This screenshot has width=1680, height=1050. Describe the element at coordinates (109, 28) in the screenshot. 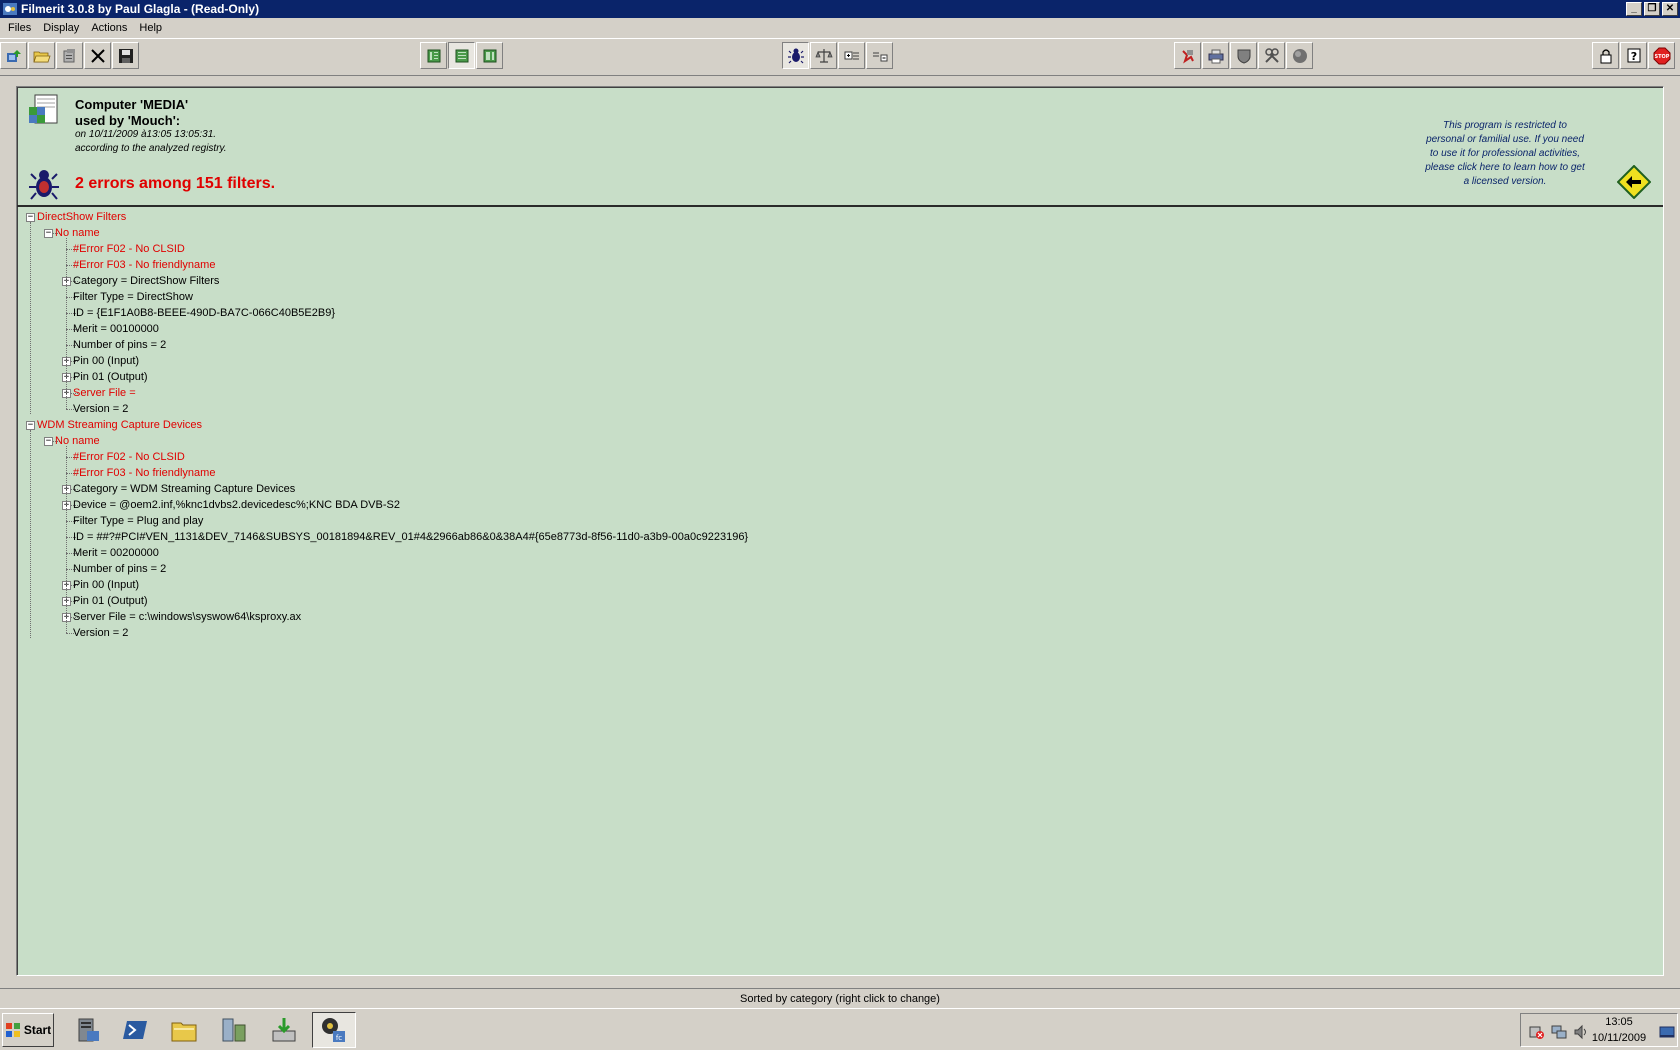

I see `menu-actions: Actions` at that location.